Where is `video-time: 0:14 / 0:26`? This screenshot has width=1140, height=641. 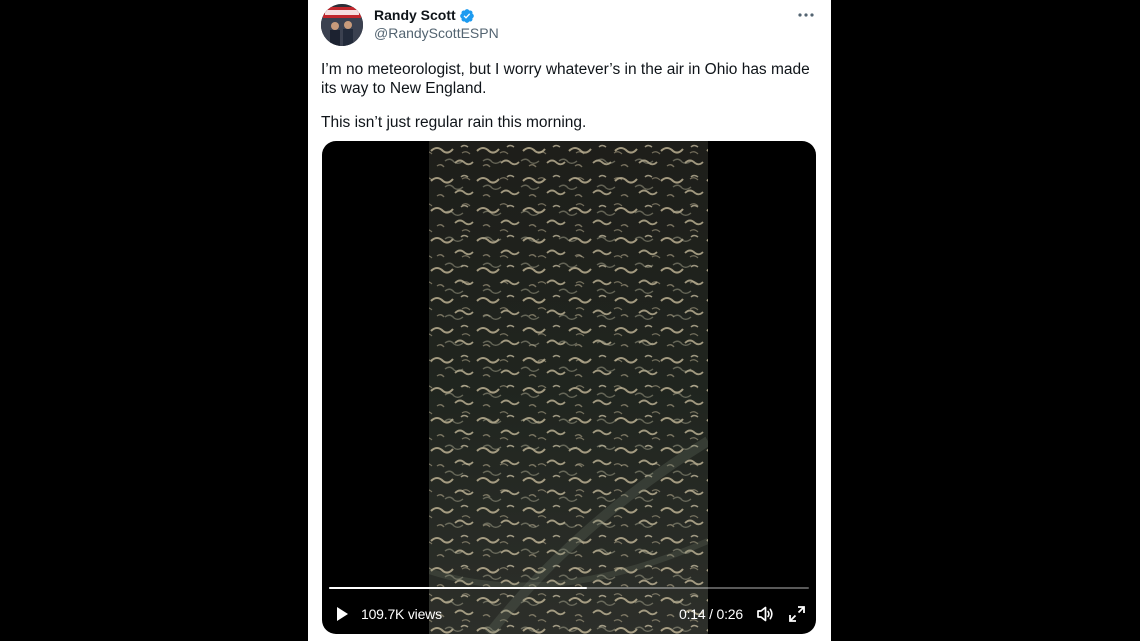 video-time: 0:14 / 0:26 is located at coordinates (711, 614).